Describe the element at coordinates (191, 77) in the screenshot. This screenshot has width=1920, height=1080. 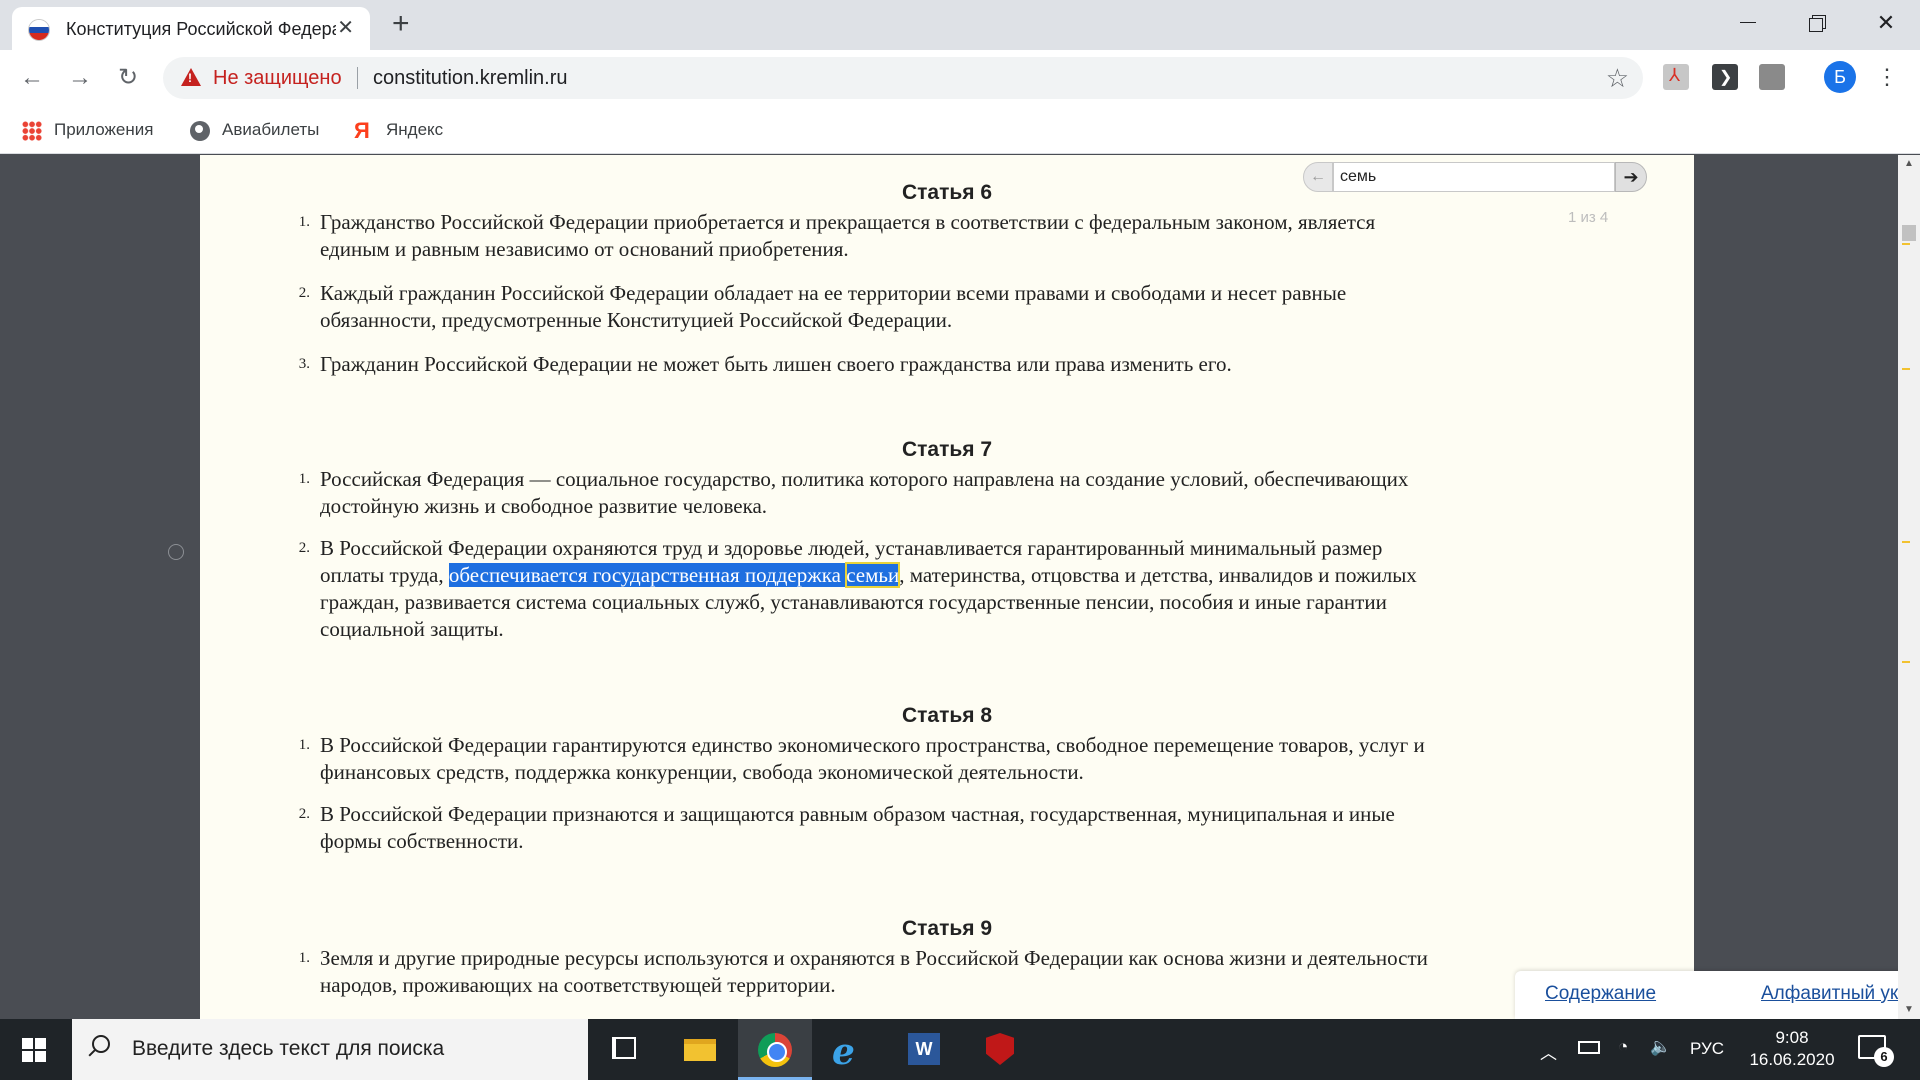
I see `warning-icon` at that location.